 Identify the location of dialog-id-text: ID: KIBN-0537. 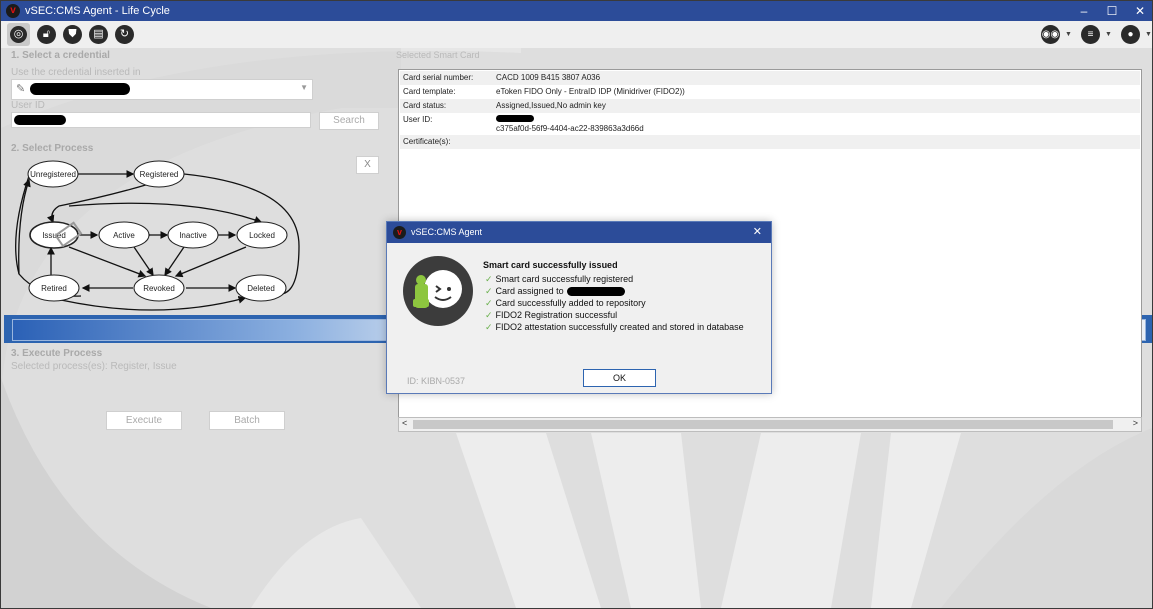
(436, 381).